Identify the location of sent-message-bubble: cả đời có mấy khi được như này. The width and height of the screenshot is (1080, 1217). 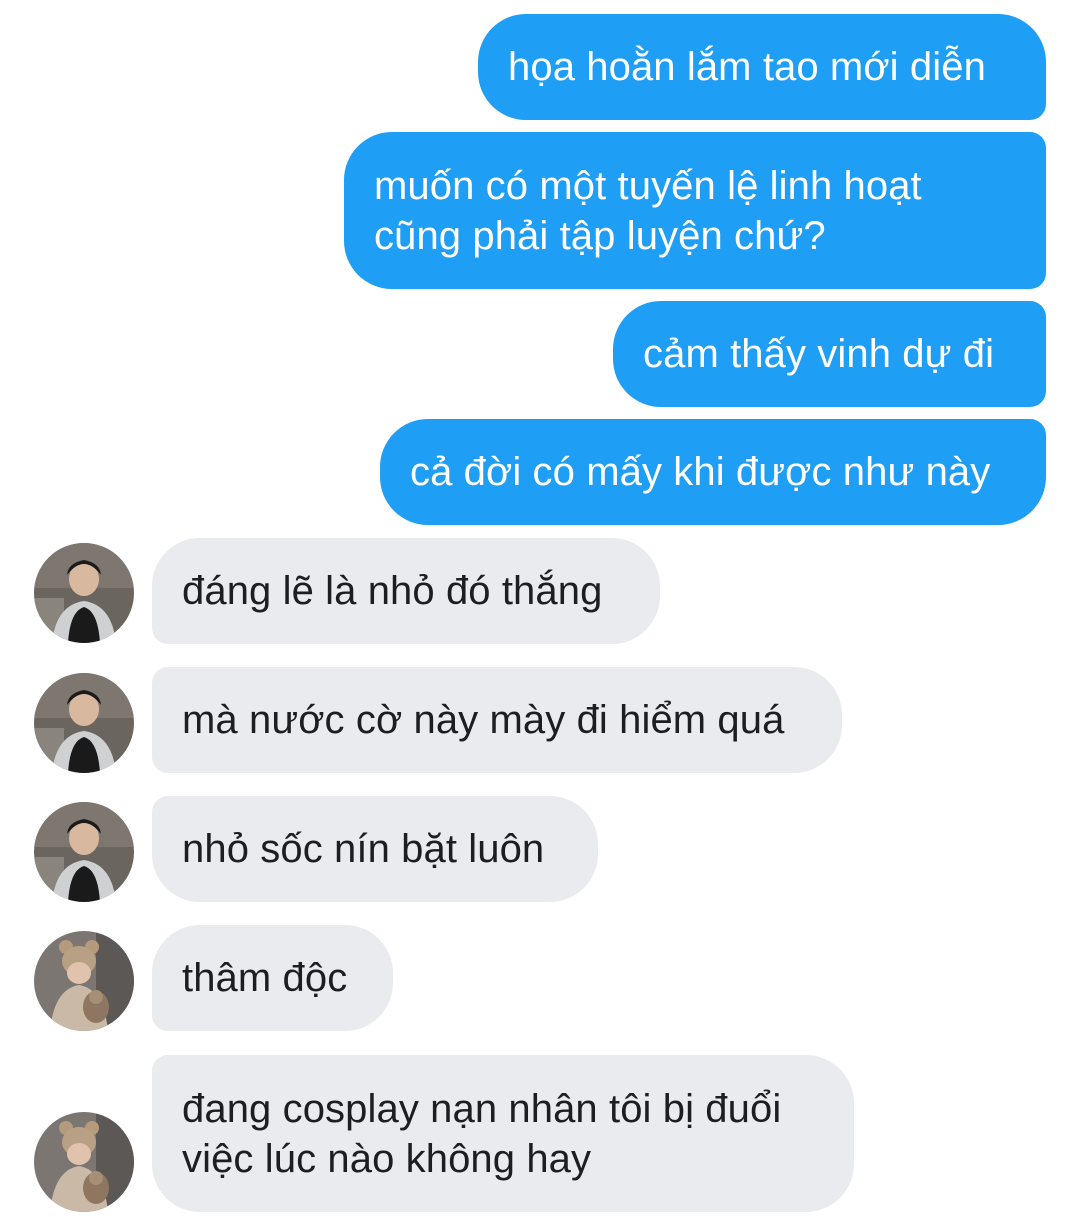
(713, 472).